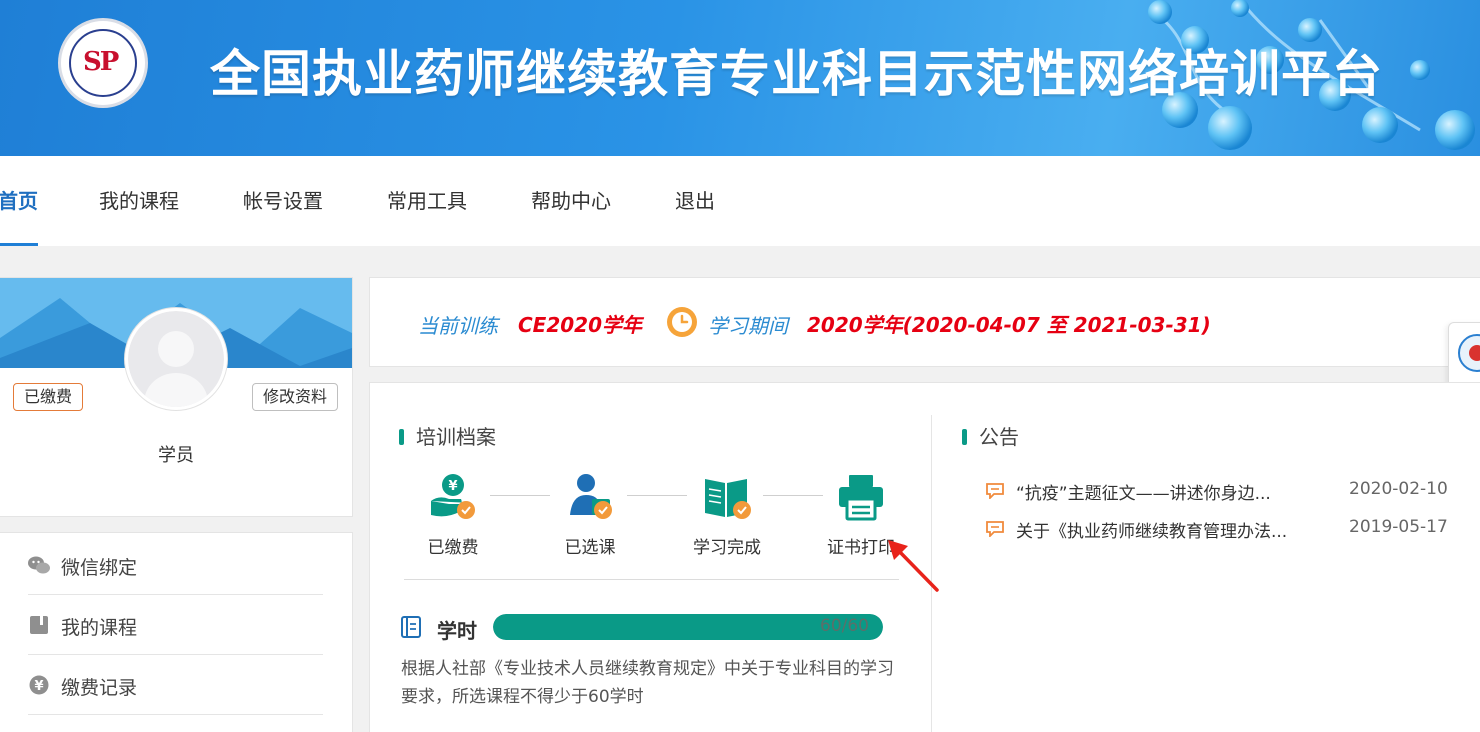 The image size is (1480, 732). Describe the element at coordinates (295, 397) in the screenshot. I see `edit-profile-button: 修改资料` at that location.